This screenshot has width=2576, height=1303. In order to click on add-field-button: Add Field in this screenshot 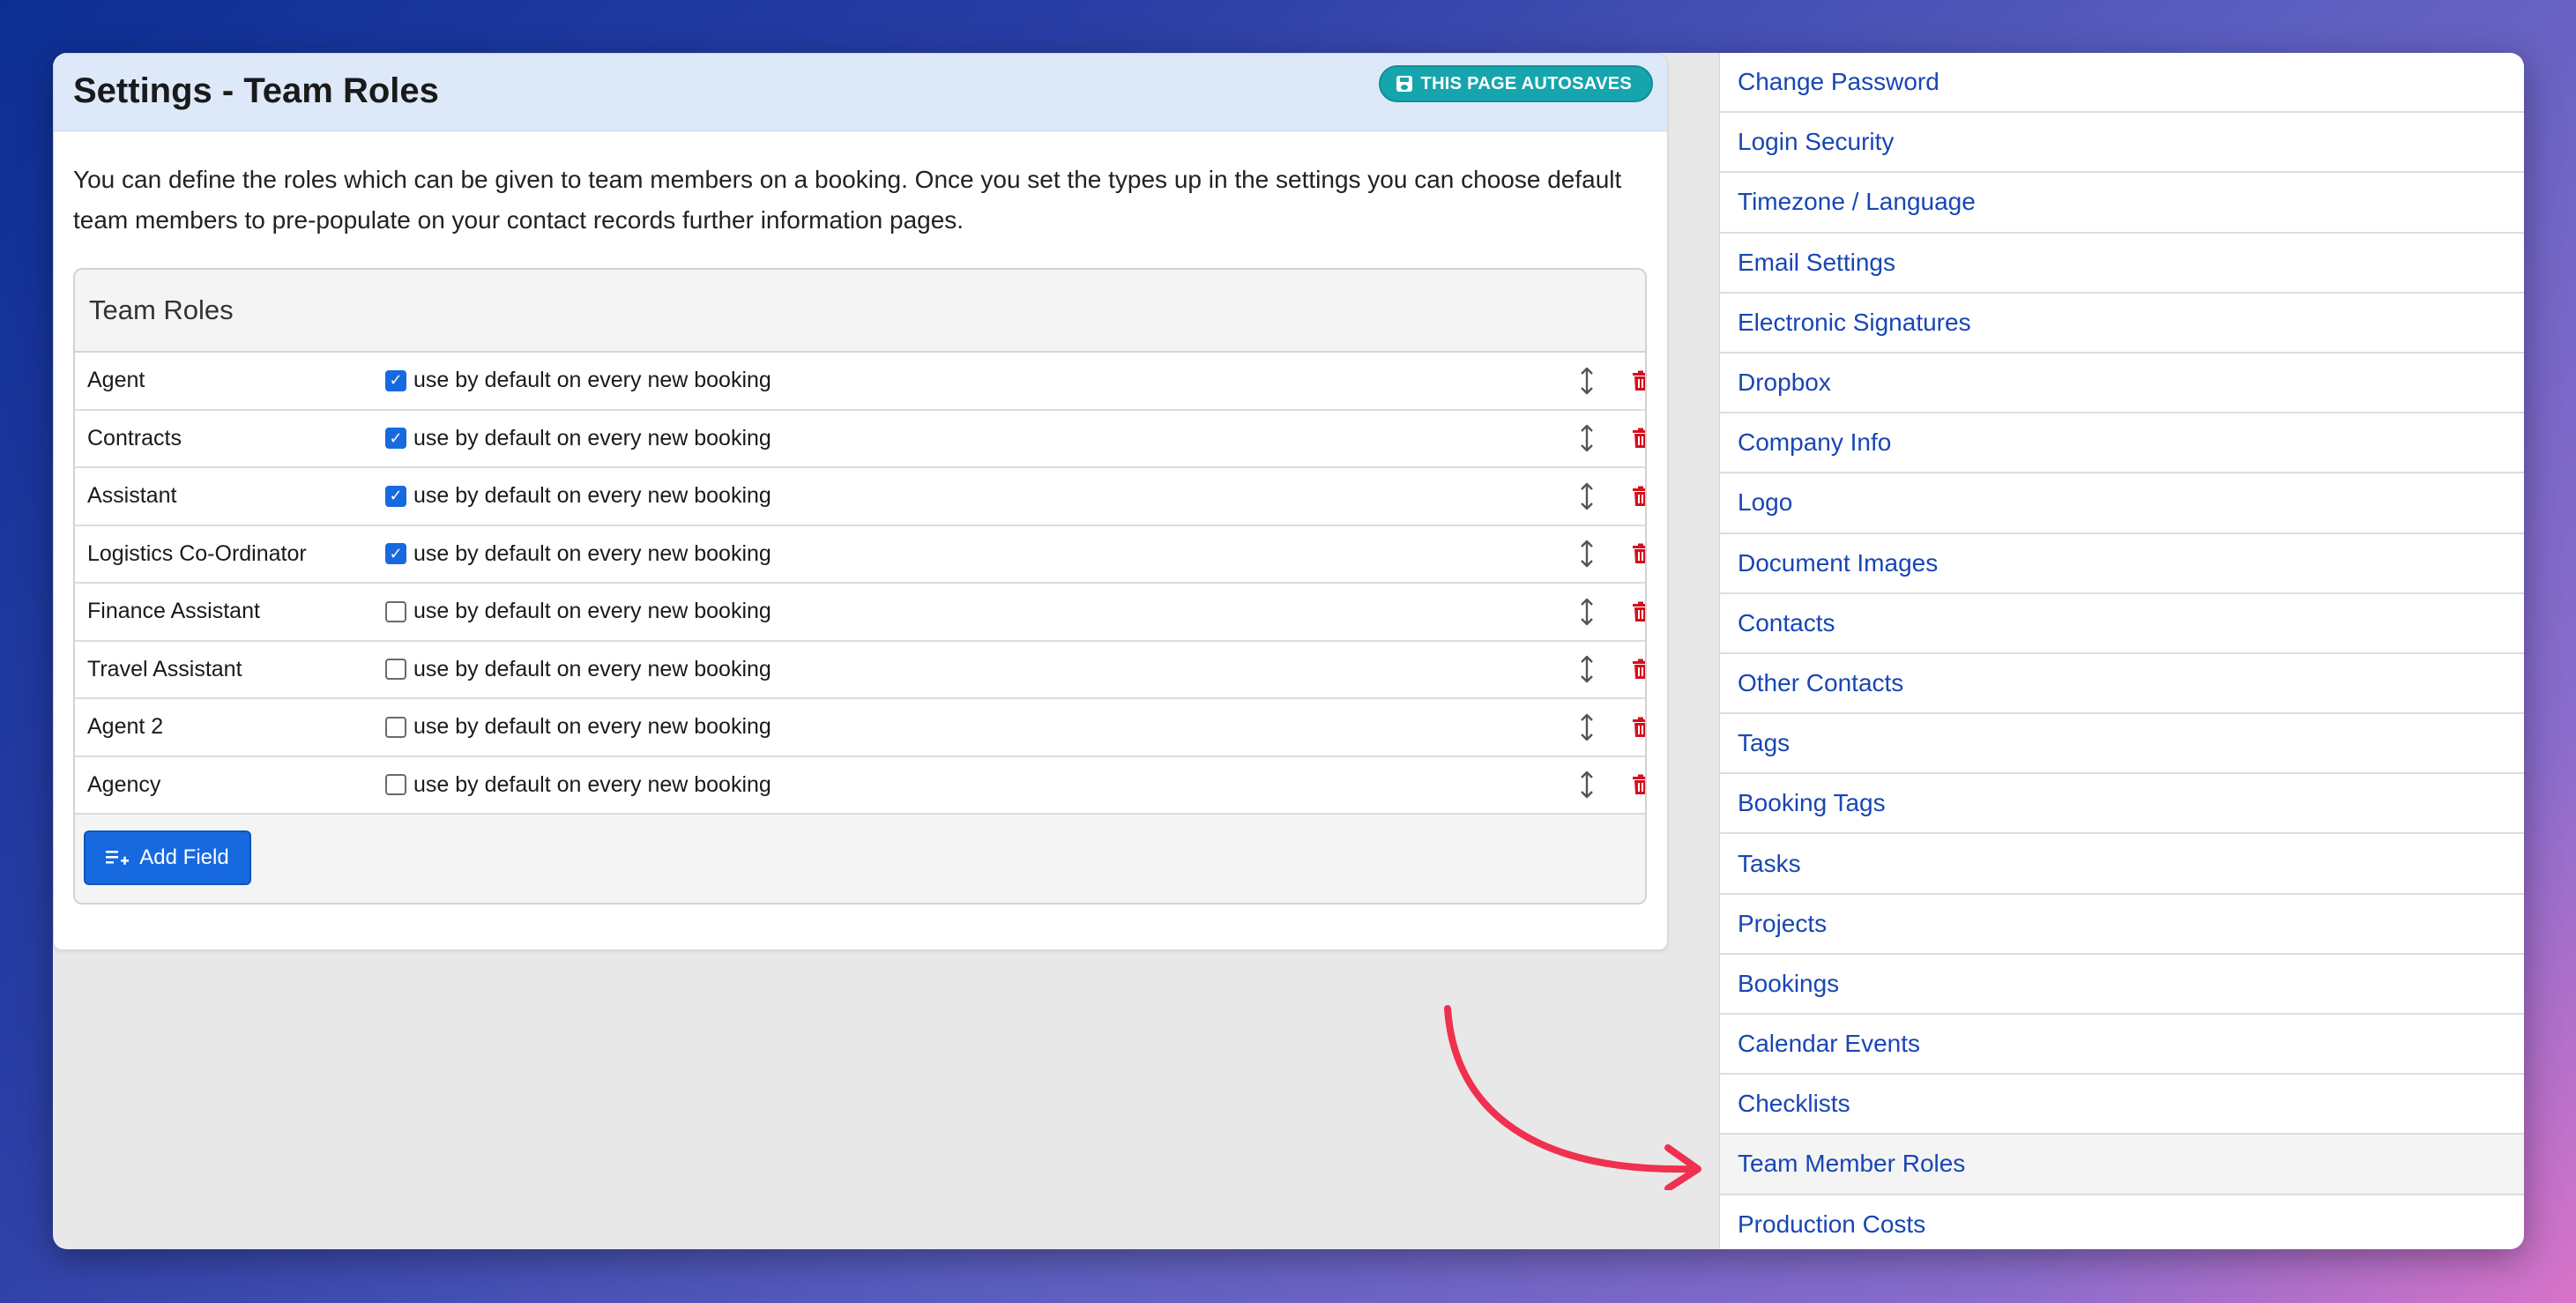, I will do `click(167, 858)`.